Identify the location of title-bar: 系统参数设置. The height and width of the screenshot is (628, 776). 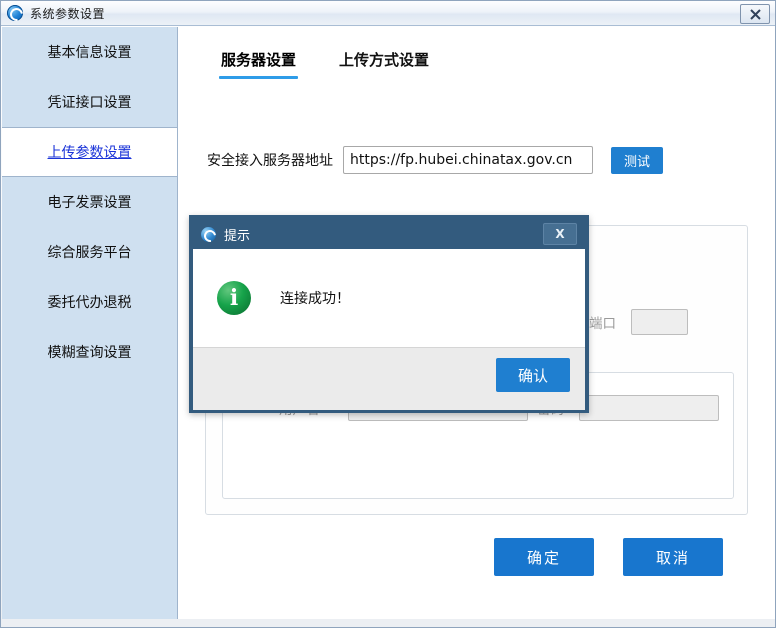
(388, 13).